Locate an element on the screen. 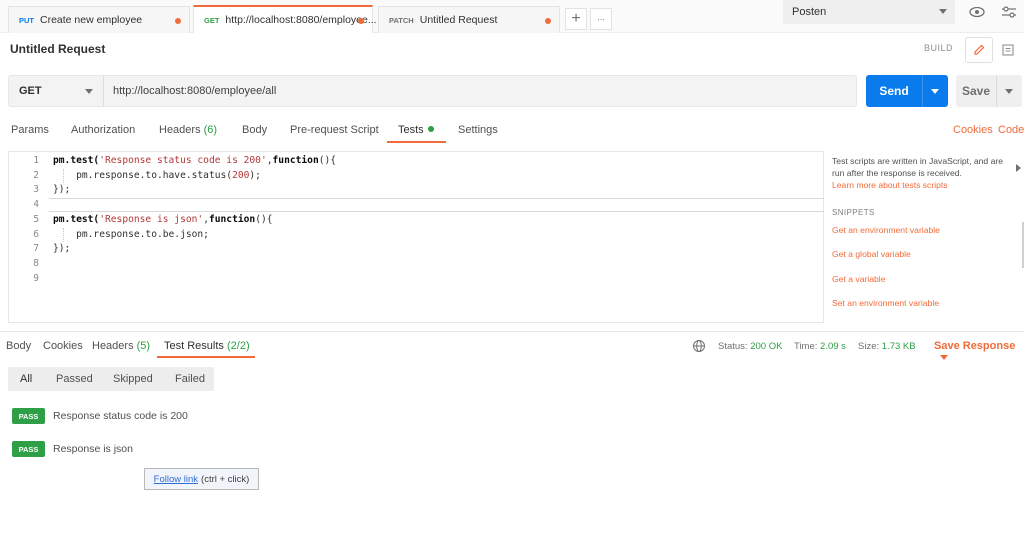 This screenshot has width=1024, height=534. filter-failed: Failed is located at coordinates (190, 379).